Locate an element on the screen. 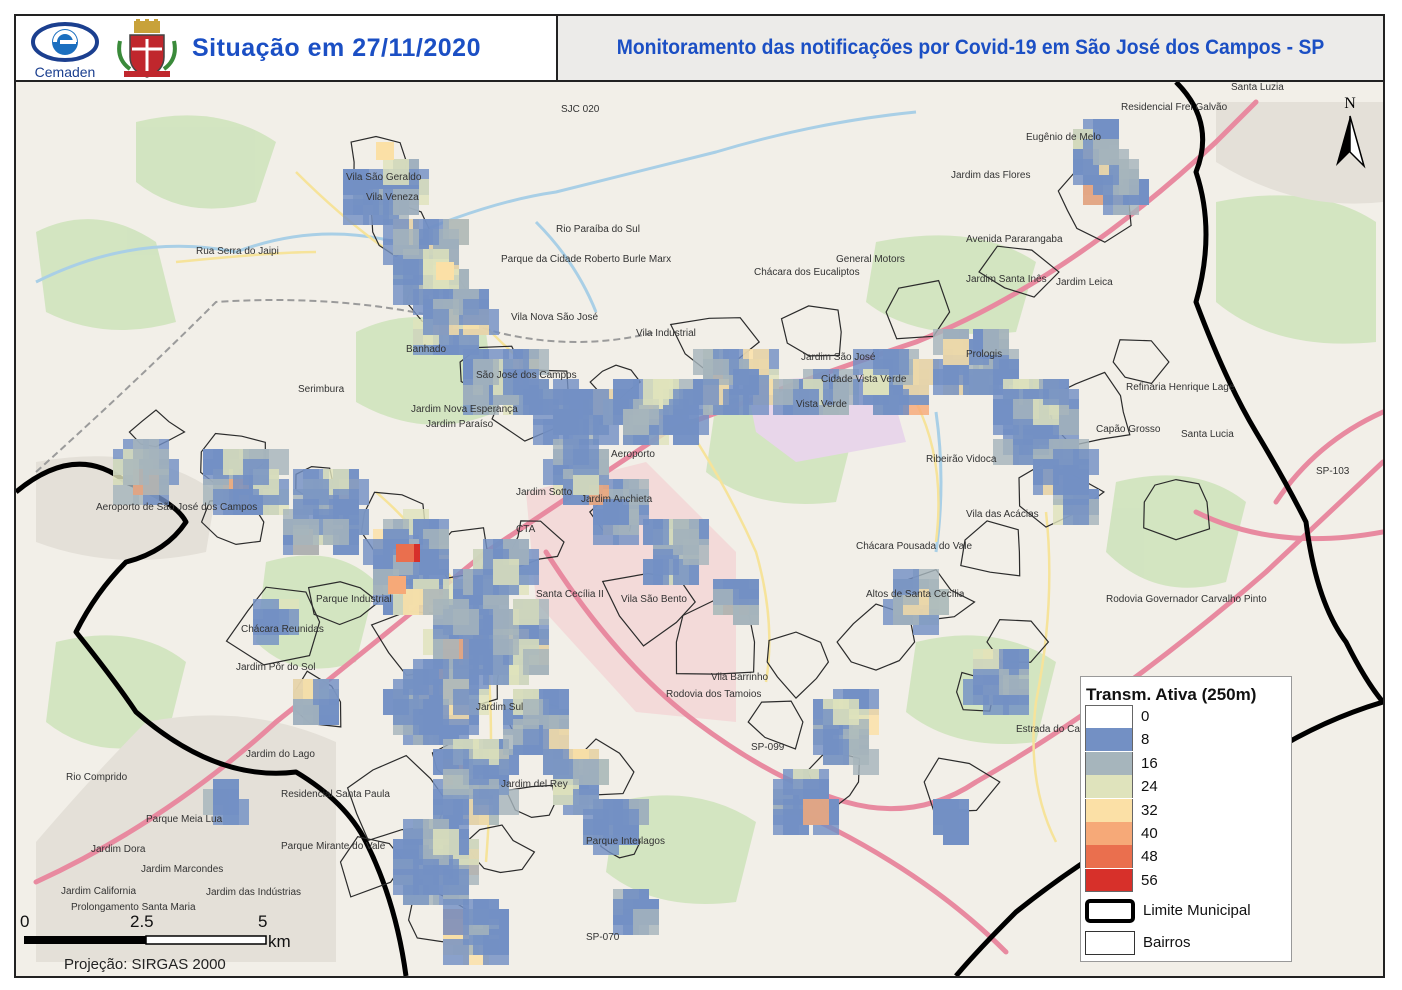 This screenshot has width=1402, height=990. transmission-hotspot is located at coordinates (405, 553).